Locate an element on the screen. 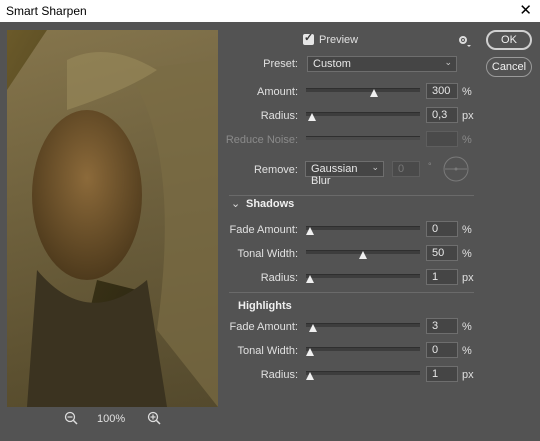 The height and width of the screenshot is (441, 540). remove-select: Gaussian Blur ⌄ is located at coordinates (344, 174).